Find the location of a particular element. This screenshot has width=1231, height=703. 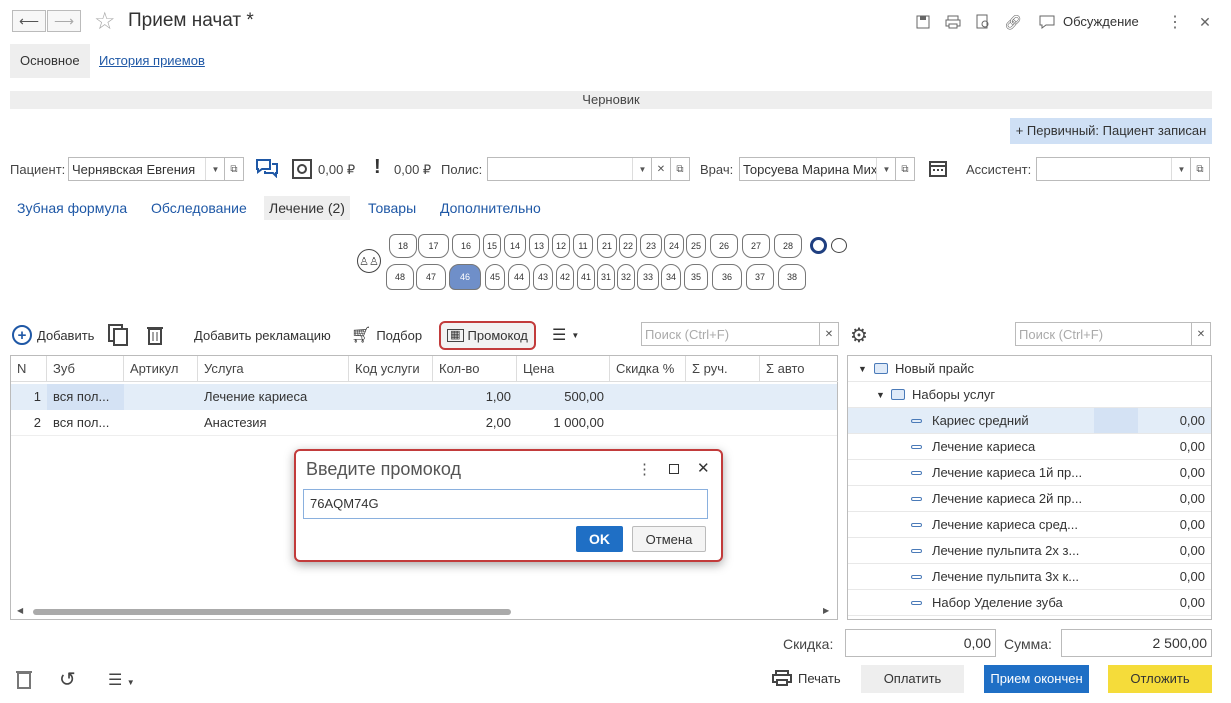

sum-field: 2 500,00 is located at coordinates (1136, 643).